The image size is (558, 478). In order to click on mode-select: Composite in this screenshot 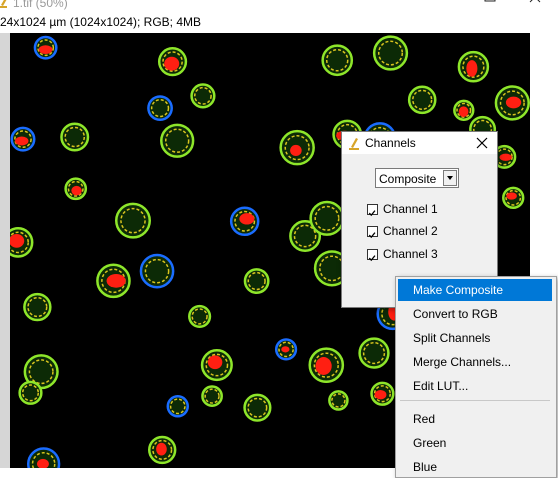, I will do `click(417, 178)`.